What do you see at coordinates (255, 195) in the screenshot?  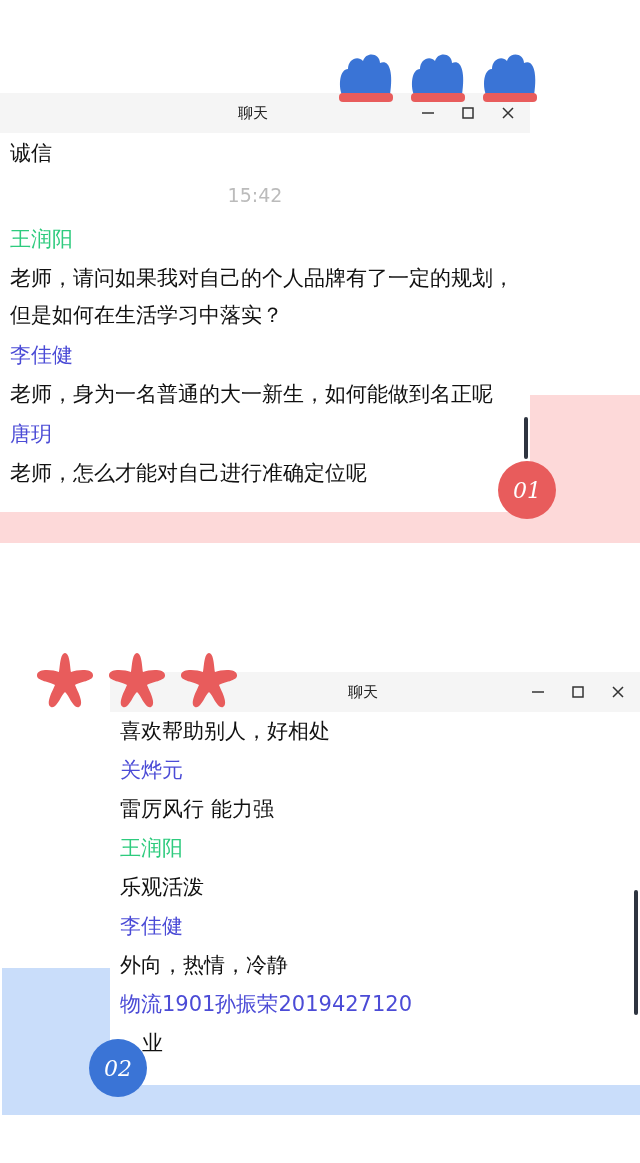 I see `timestamp: 15:42` at bounding box center [255, 195].